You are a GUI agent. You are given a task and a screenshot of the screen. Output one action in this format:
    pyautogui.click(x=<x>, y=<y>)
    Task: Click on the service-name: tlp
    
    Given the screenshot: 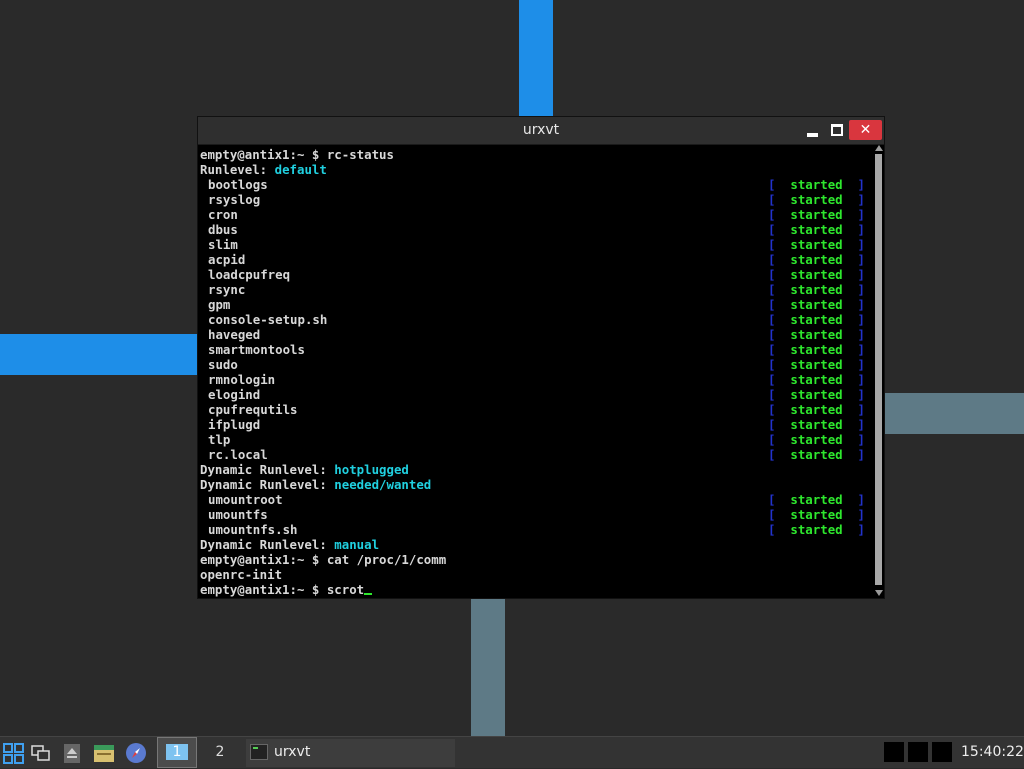 What is the action you would take?
    pyautogui.click(x=219, y=439)
    